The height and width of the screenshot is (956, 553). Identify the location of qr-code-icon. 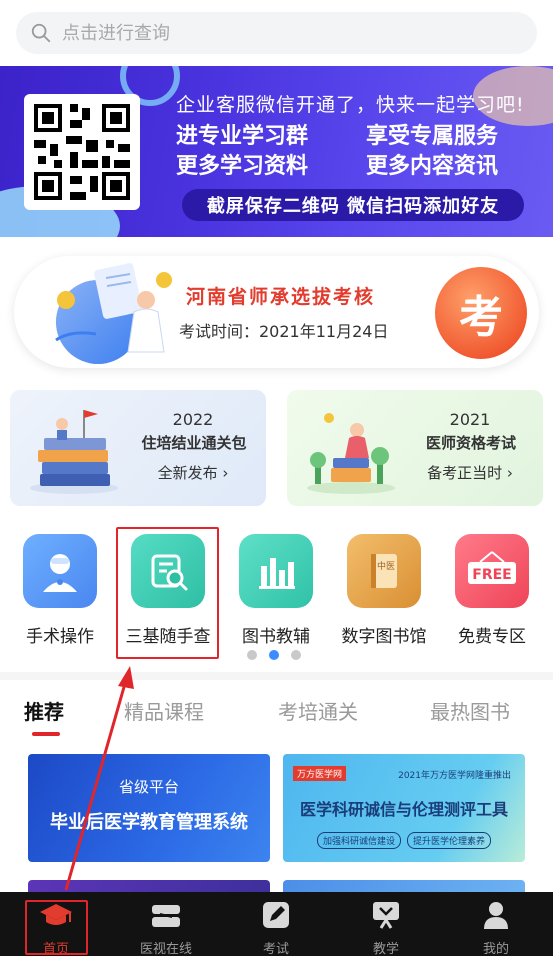
(82, 152).